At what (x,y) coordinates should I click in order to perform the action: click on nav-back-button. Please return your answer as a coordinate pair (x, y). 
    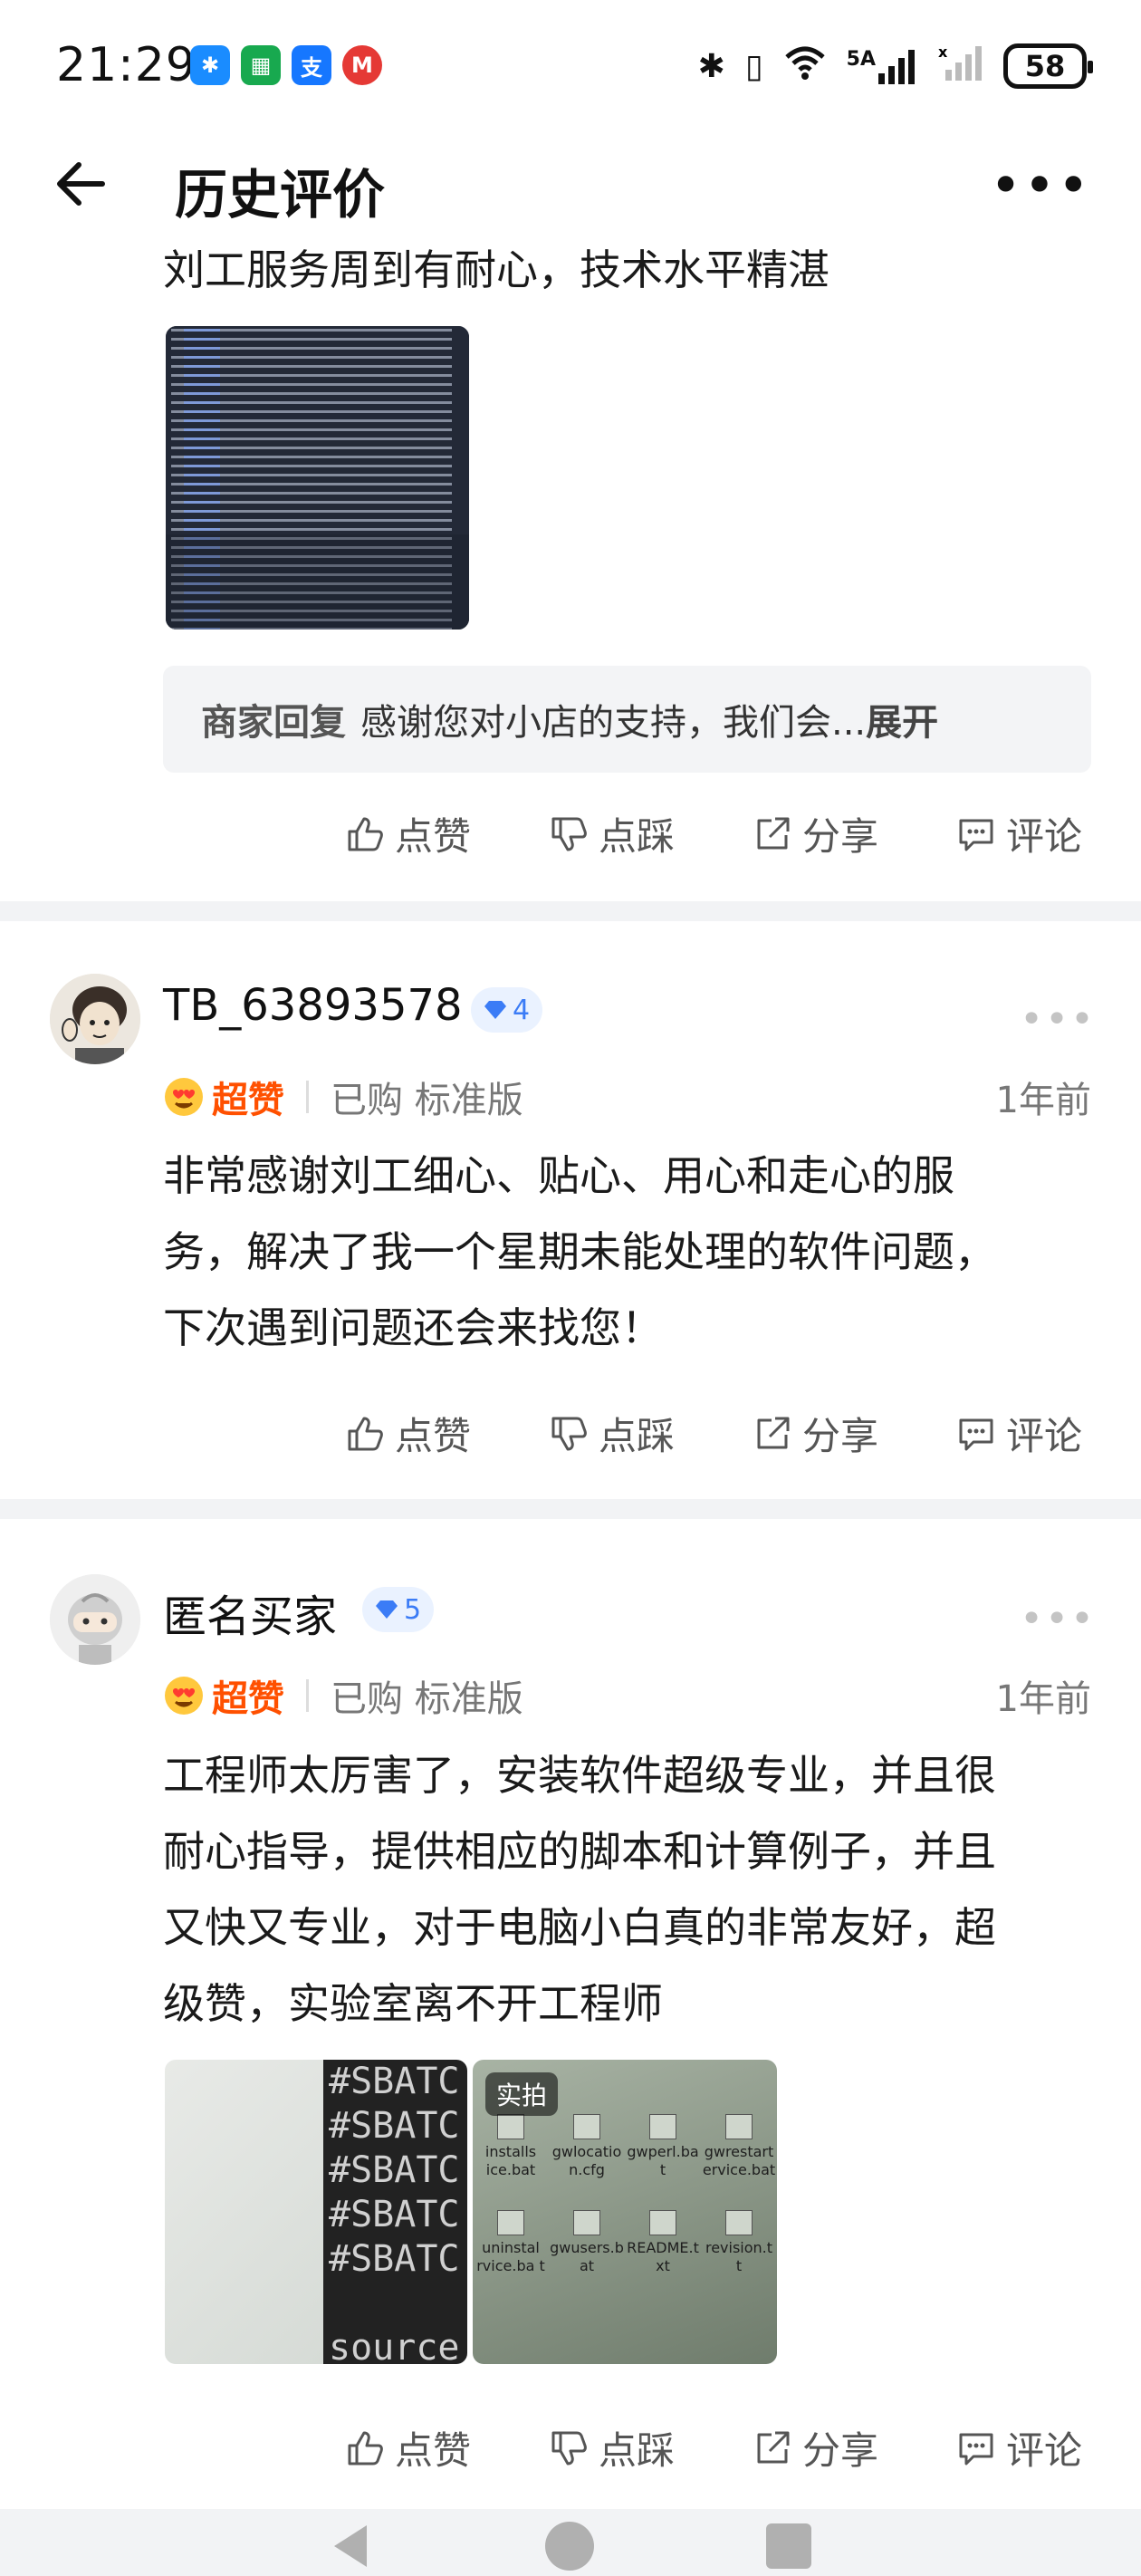
    Looking at the image, I should click on (349, 2548).